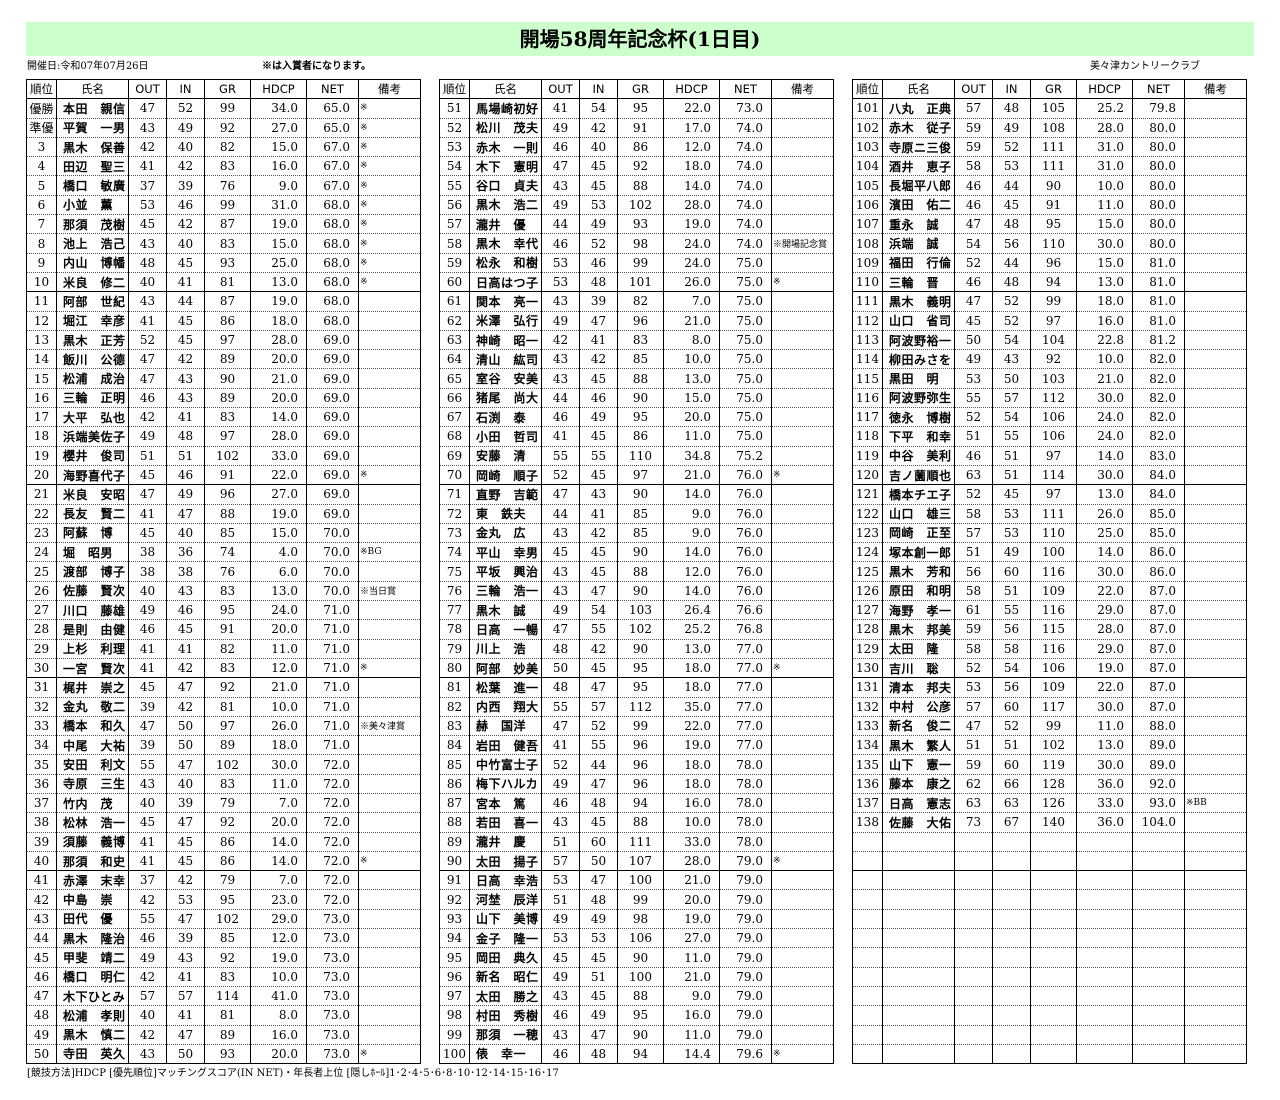 The width and height of the screenshot is (1280, 1100). What do you see at coordinates (1158, 668) in the screenshot?
I see `net-score: 87.0` at bounding box center [1158, 668].